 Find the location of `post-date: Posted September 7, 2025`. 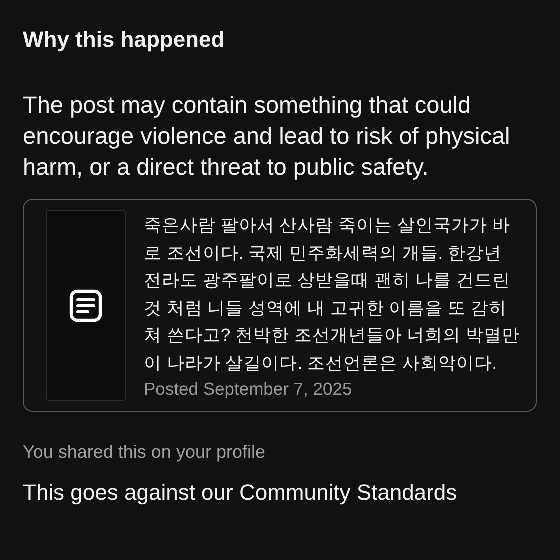

post-date: Posted September 7, 2025 is located at coordinates (249, 389).